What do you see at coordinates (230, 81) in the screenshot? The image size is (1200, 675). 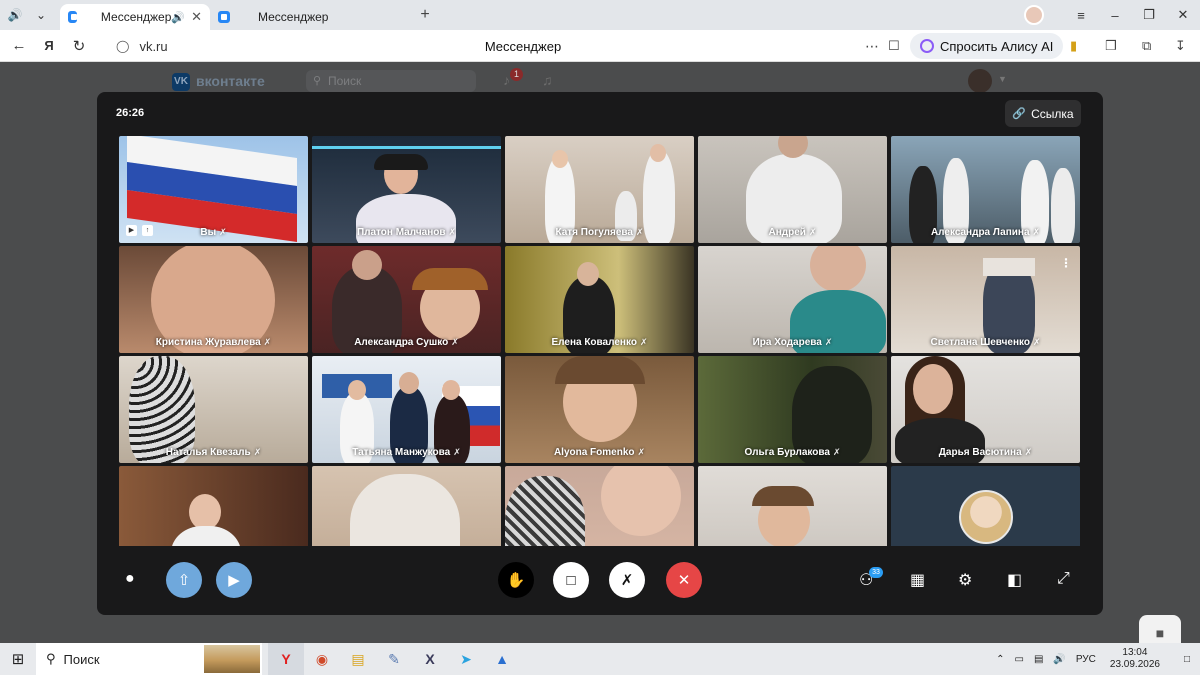 I see `vk-brand: вконтакте` at bounding box center [230, 81].